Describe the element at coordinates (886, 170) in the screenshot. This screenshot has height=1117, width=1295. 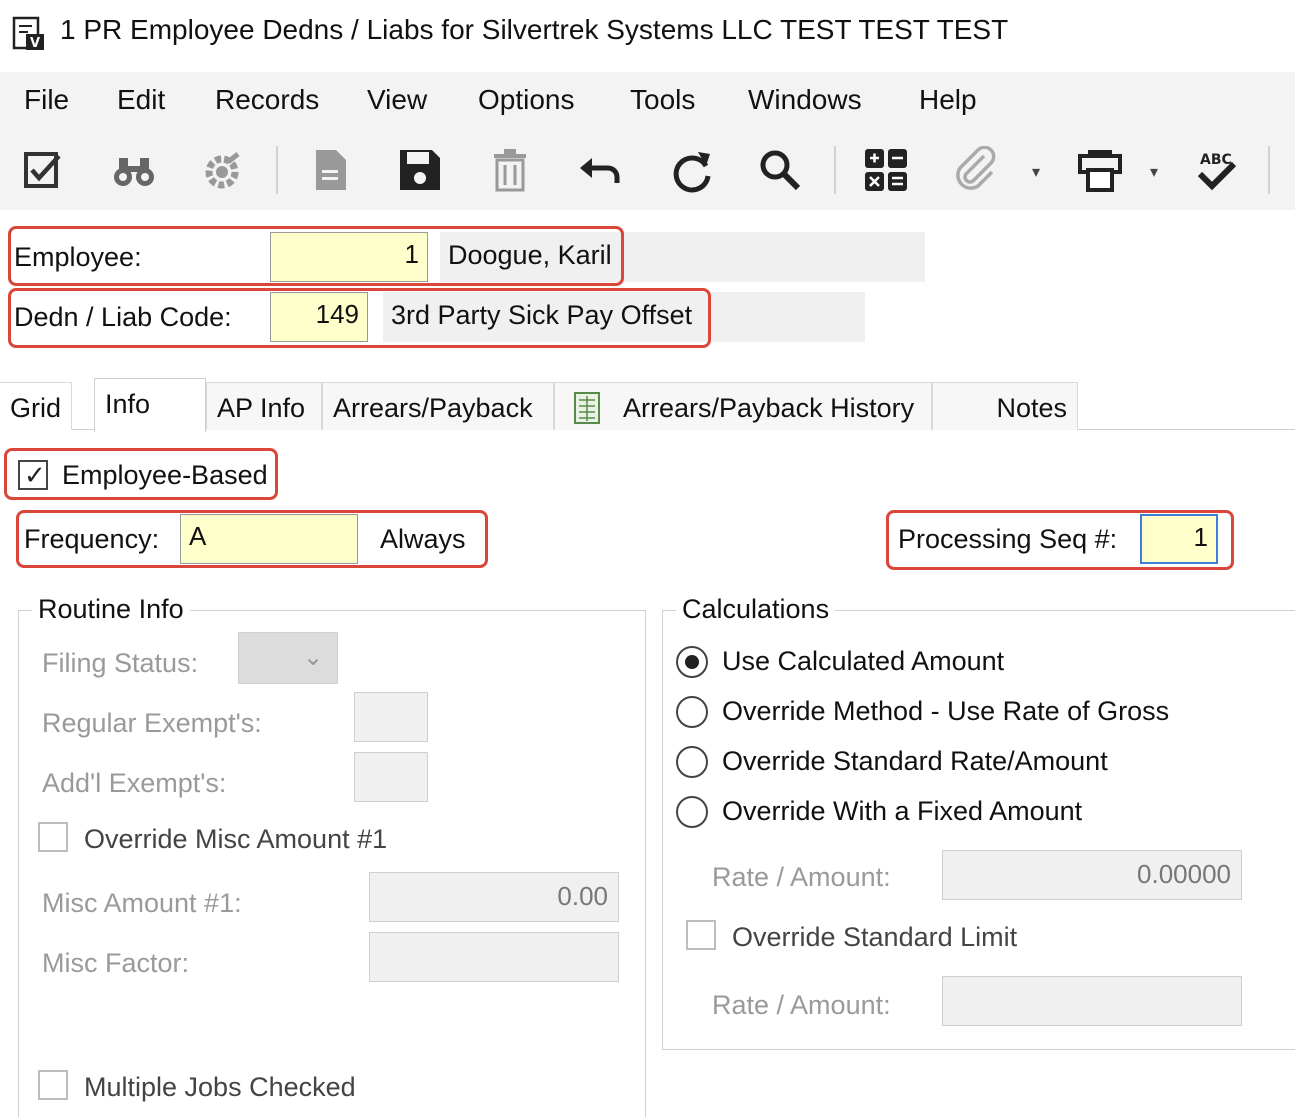
I see `calculator-icon` at that location.